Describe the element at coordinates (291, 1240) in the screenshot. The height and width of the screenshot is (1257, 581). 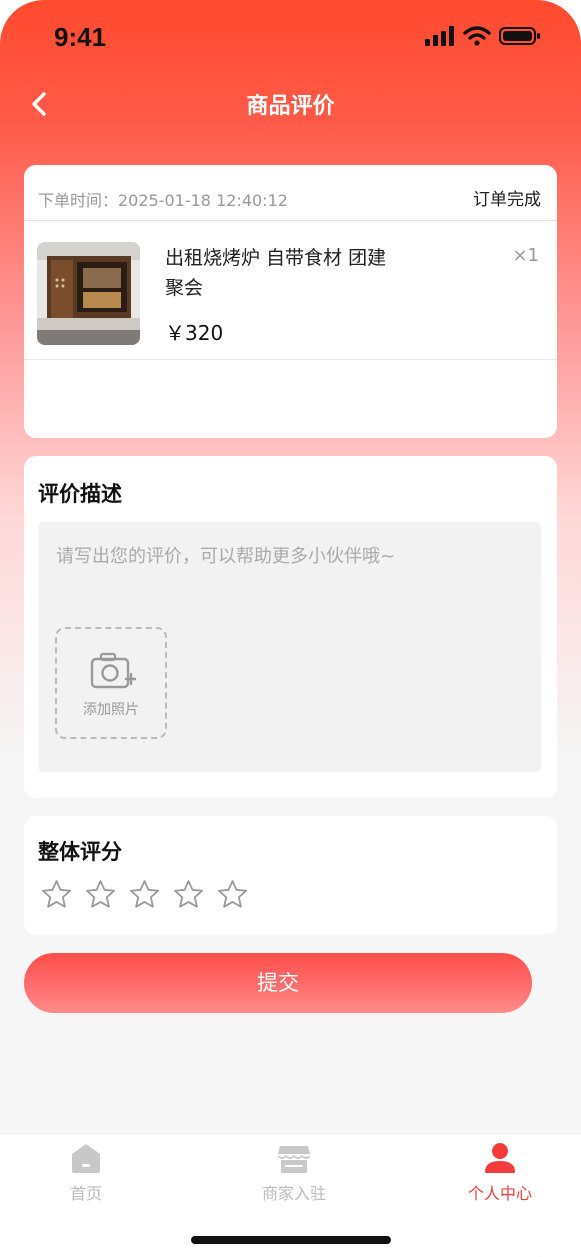
I see `home-indicator` at that location.